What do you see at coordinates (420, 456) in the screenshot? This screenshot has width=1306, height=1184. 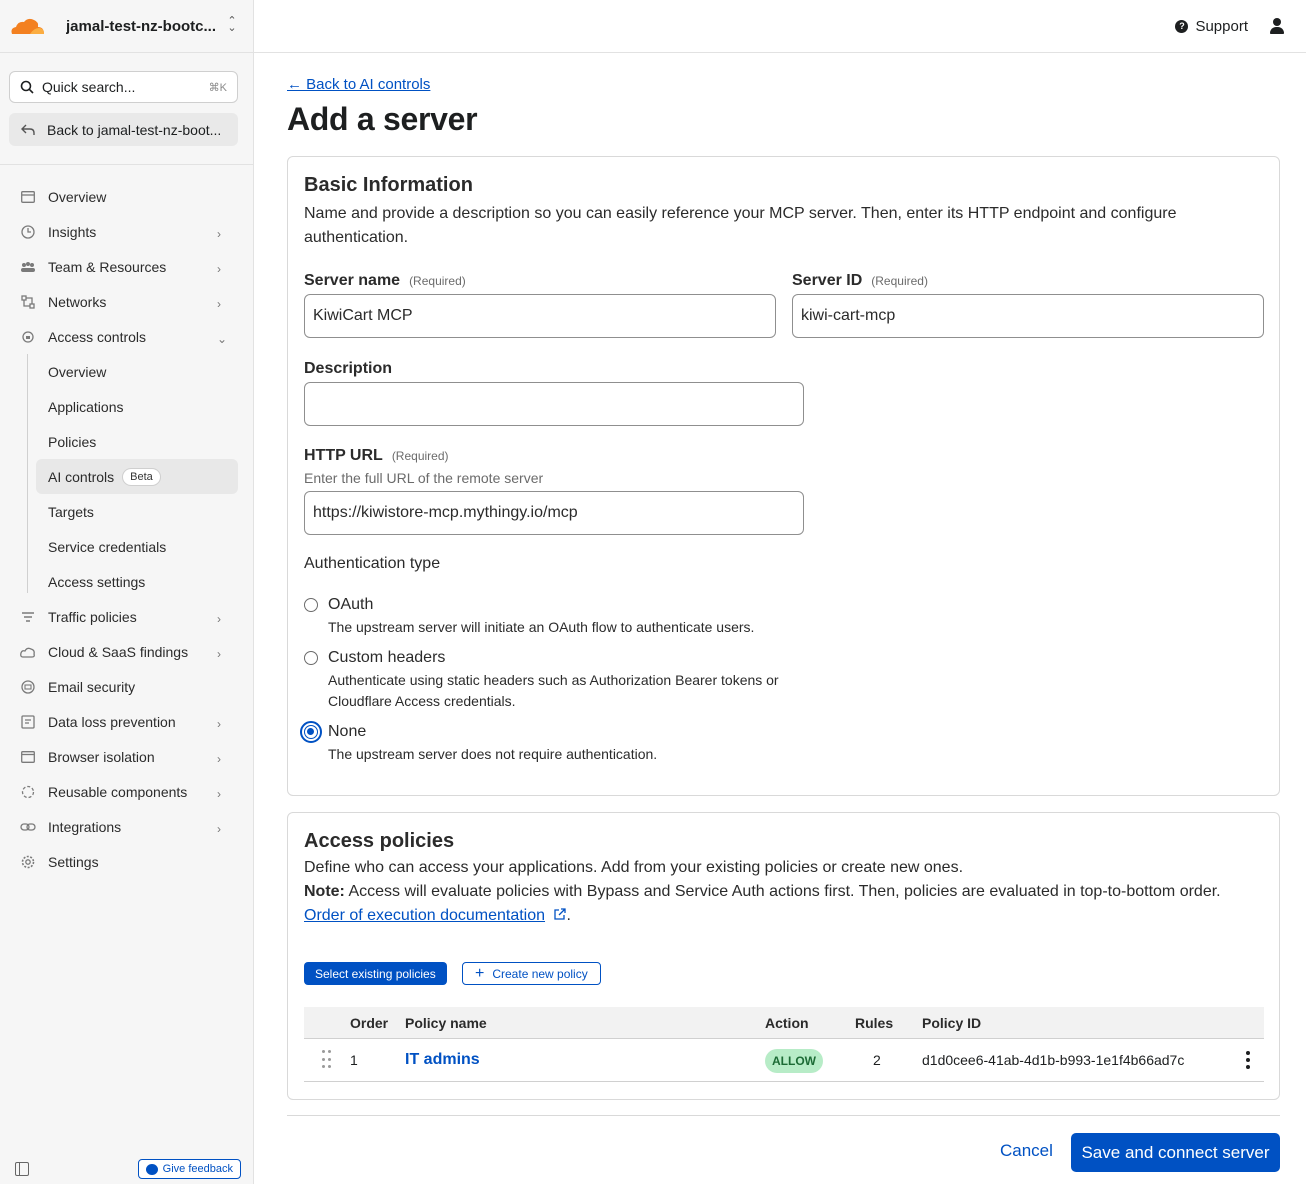 I see `required-hint: (Required)` at bounding box center [420, 456].